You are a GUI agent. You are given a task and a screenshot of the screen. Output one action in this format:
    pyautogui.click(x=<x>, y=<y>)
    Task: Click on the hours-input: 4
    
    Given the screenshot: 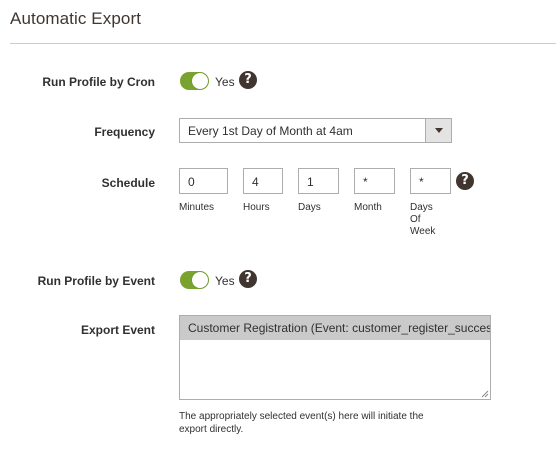 What is the action you would take?
    pyautogui.click(x=263, y=181)
    